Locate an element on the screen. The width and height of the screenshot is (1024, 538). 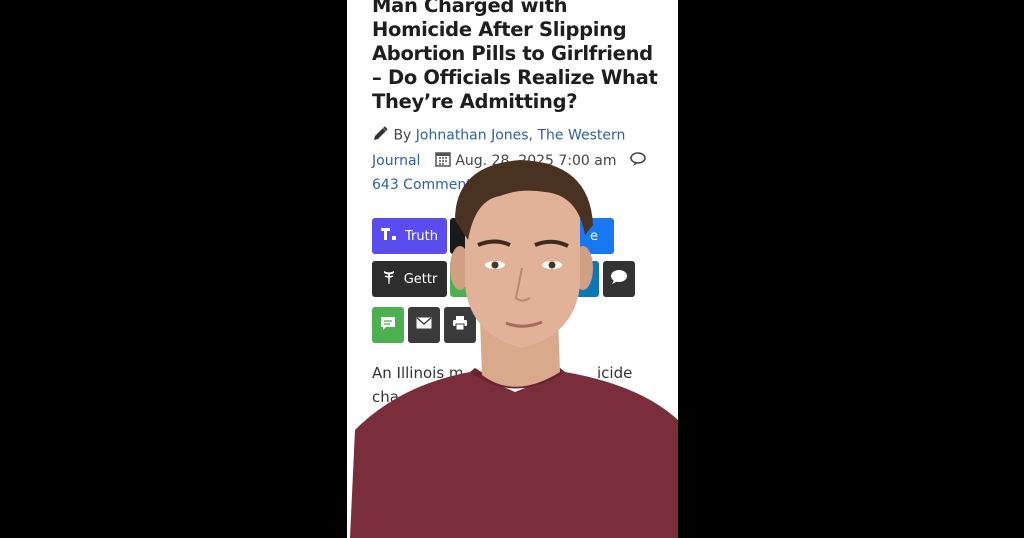
gettr-icon is located at coordinates (389, 279).